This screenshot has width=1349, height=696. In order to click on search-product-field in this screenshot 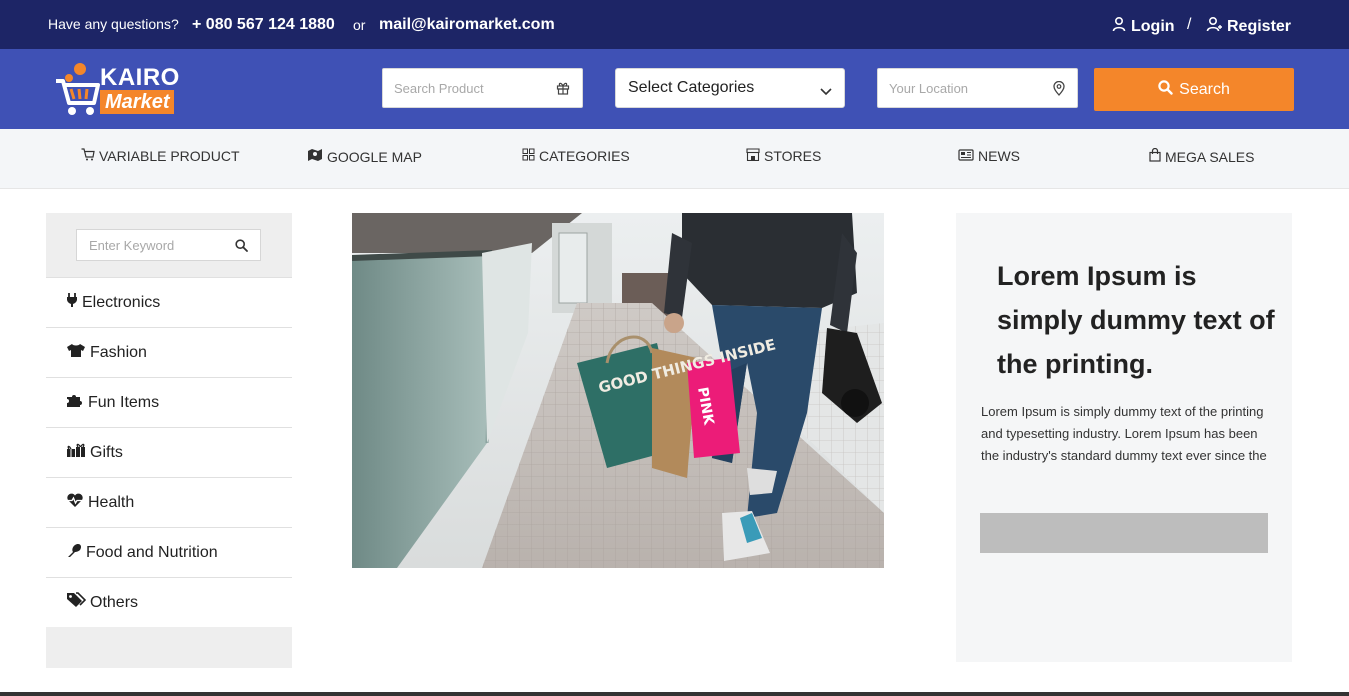, I will do `click(482, 88)`.